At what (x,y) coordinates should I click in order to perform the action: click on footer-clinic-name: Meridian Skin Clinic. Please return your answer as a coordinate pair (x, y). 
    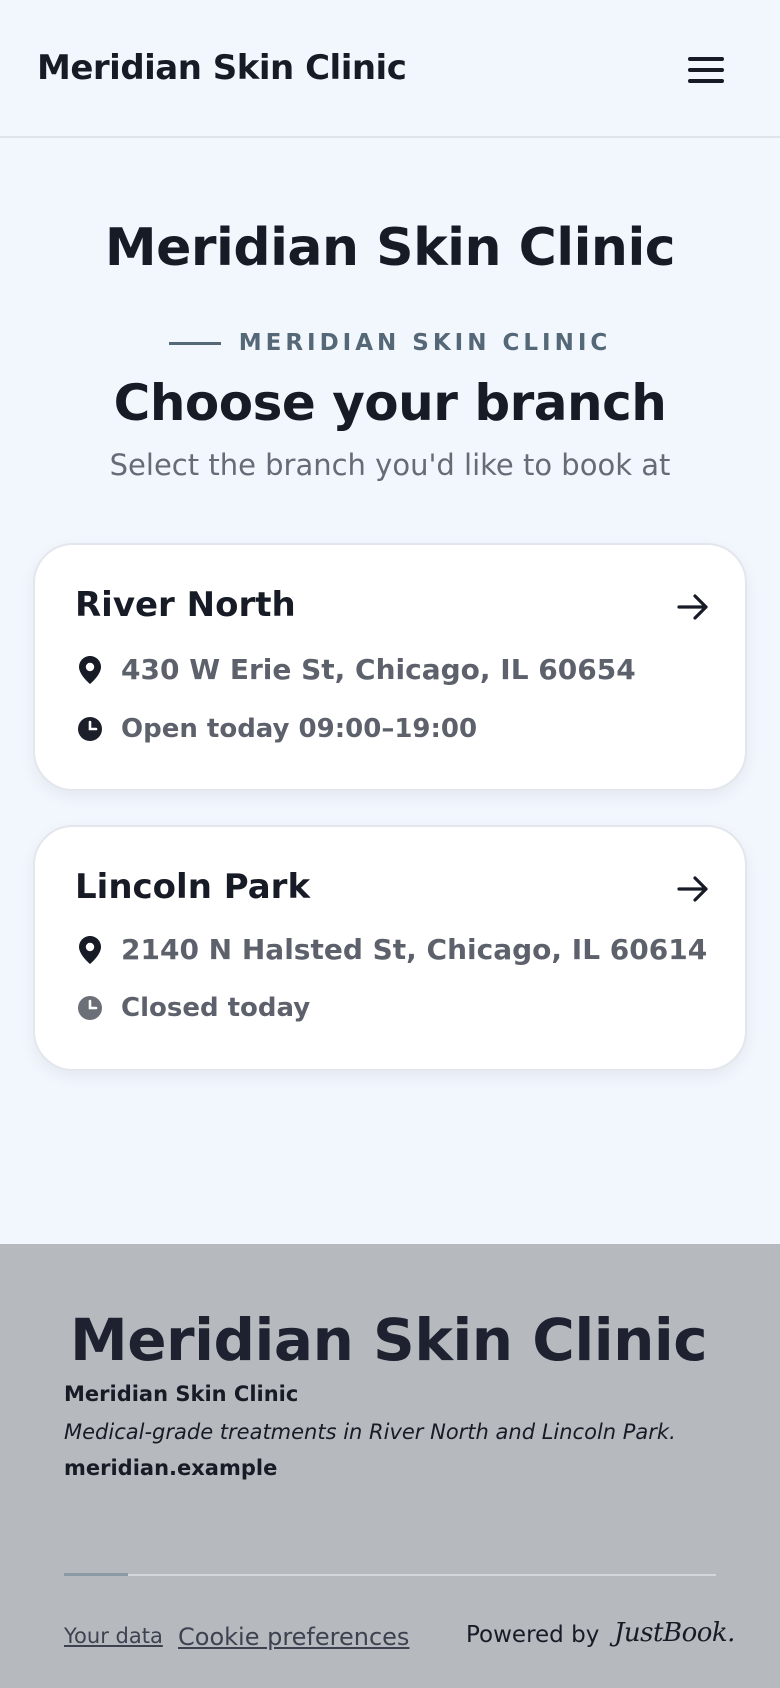
    Looking at the image, I should click on (181, 1394).